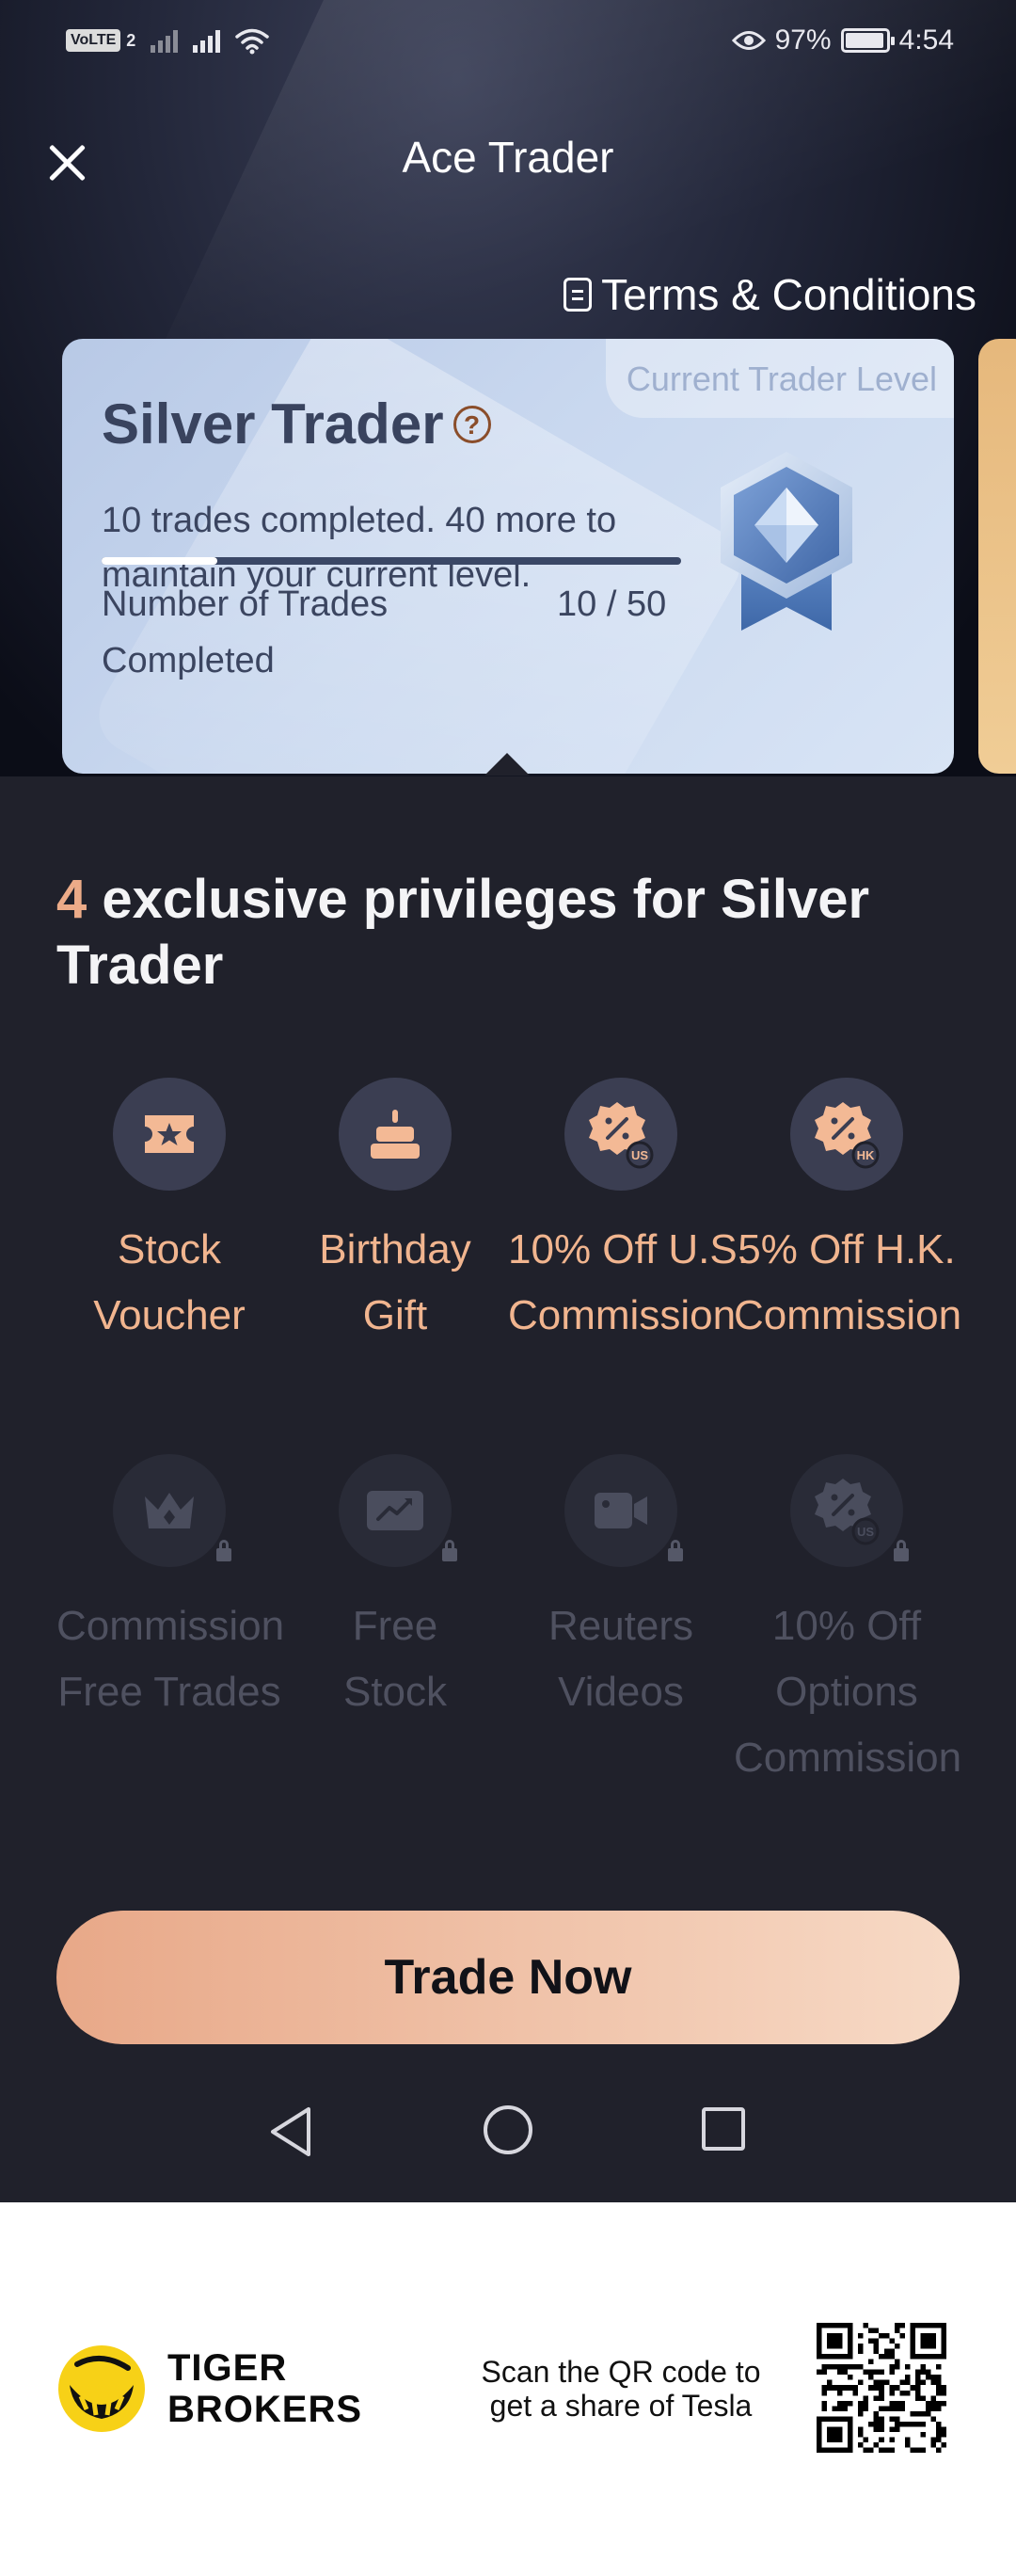  What do you see at coordinates (72, 899) in the screenshot?
I see `privileges-count: 4` at bounding box center [72, 899].